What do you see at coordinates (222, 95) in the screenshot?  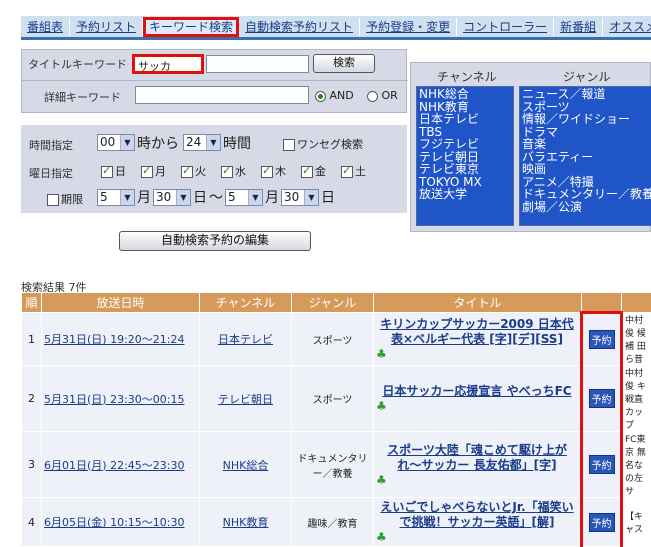 I see `detail-keyword-input` at bounding box center [222, 95].